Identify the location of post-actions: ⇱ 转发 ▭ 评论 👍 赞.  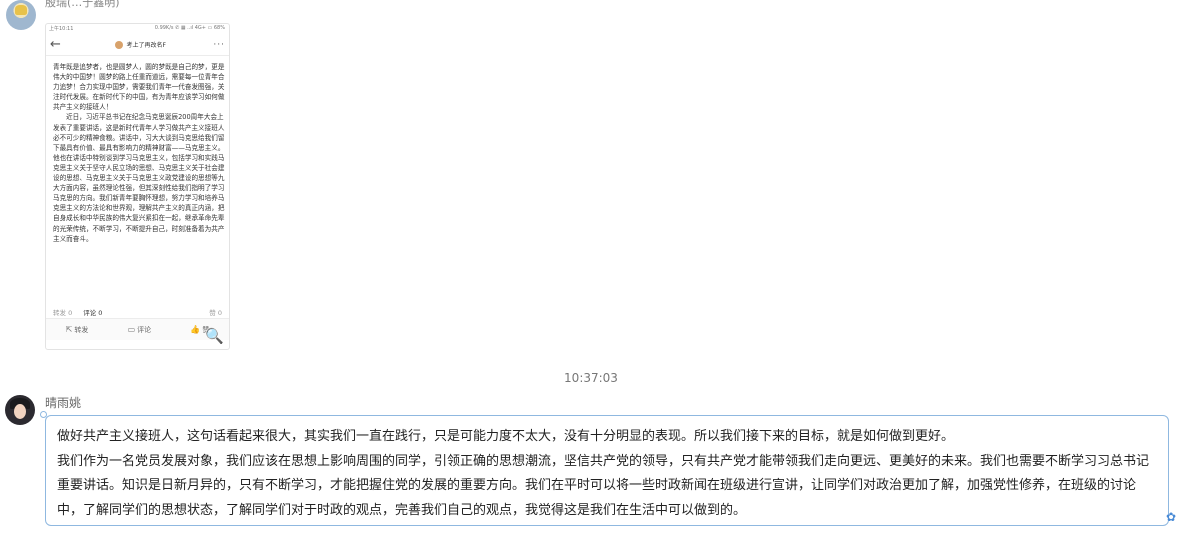
(137, 329).